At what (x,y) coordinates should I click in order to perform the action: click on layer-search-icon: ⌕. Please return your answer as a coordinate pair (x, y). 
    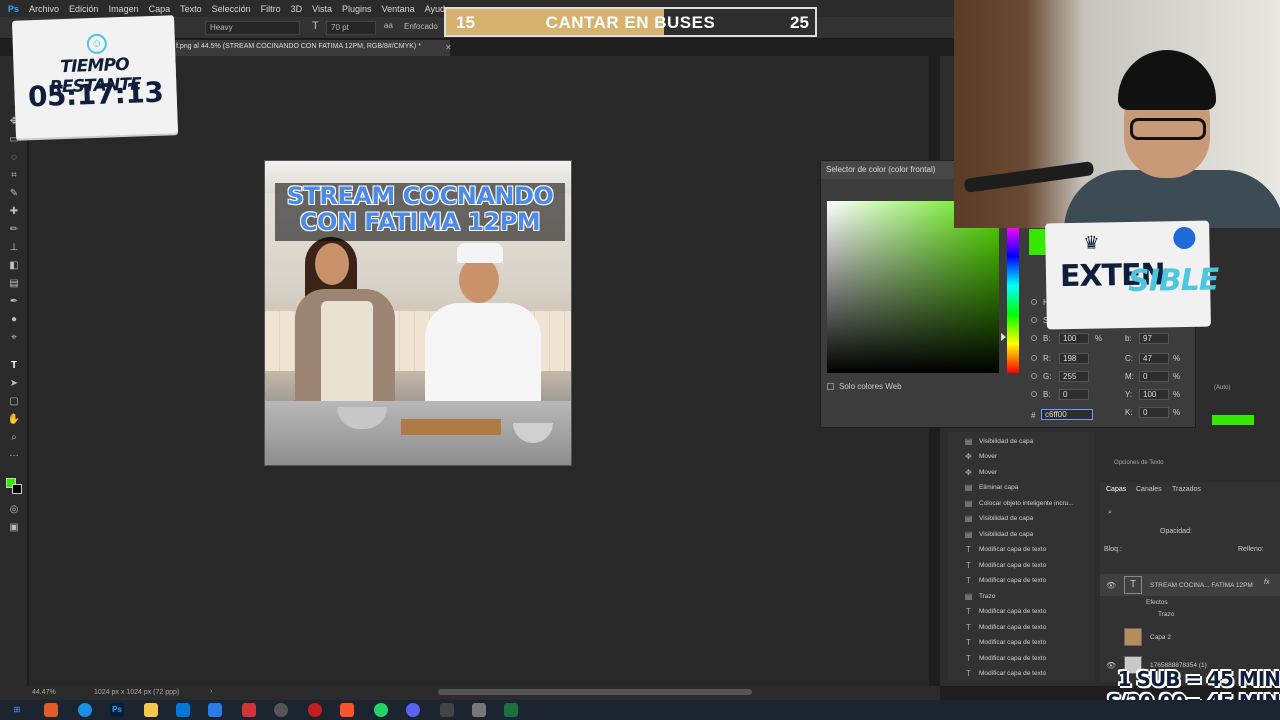
    Looking at the image, I should click on (1110, 513).